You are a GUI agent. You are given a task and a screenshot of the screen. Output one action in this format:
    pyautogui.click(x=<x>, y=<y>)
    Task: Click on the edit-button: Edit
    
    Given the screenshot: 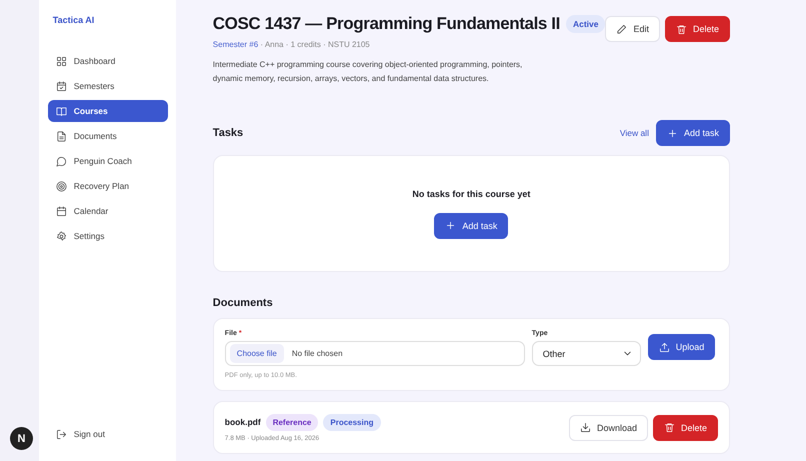 What is the action you would take?
    pyautogui.click(x=632, y=29)
    